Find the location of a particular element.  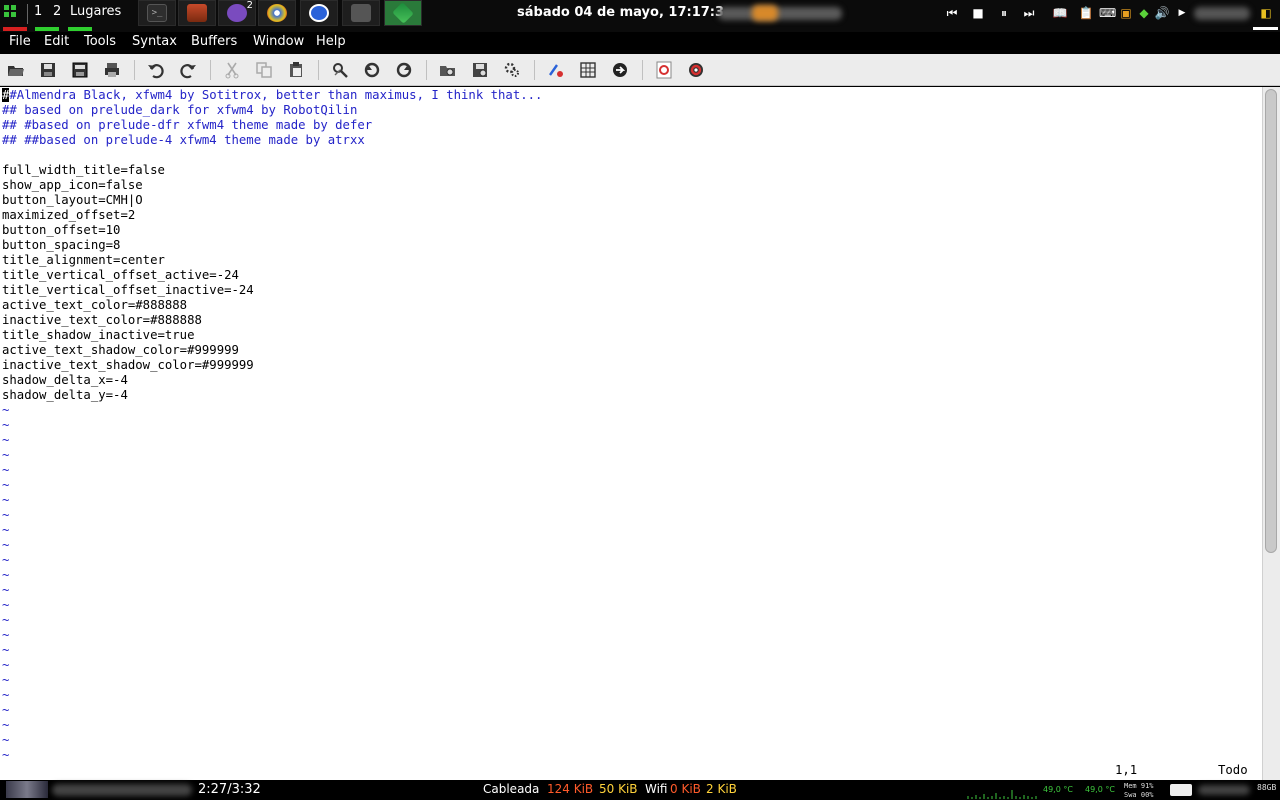

volume-icon: 🔊 is located at coordinates (1162, 13).